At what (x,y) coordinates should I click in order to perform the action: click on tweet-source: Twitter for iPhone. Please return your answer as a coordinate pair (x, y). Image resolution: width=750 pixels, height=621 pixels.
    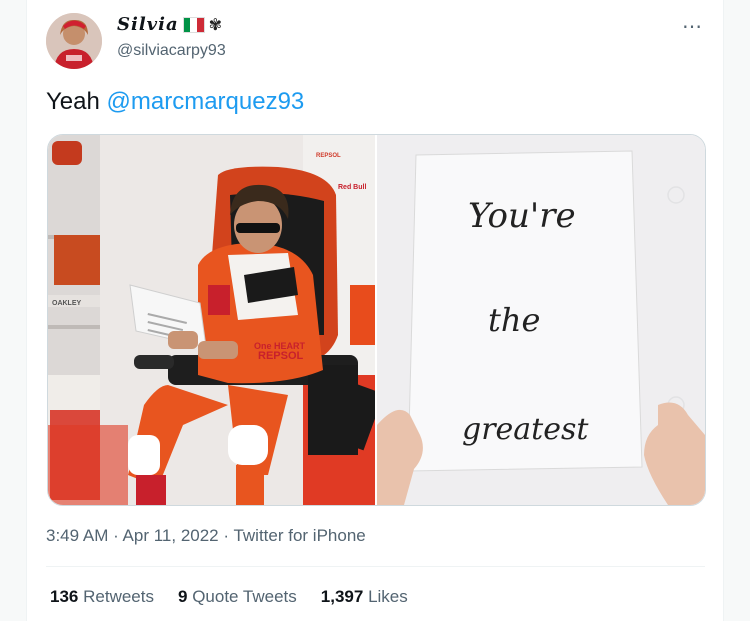
    Looking at the image, I should click on (299, 535).